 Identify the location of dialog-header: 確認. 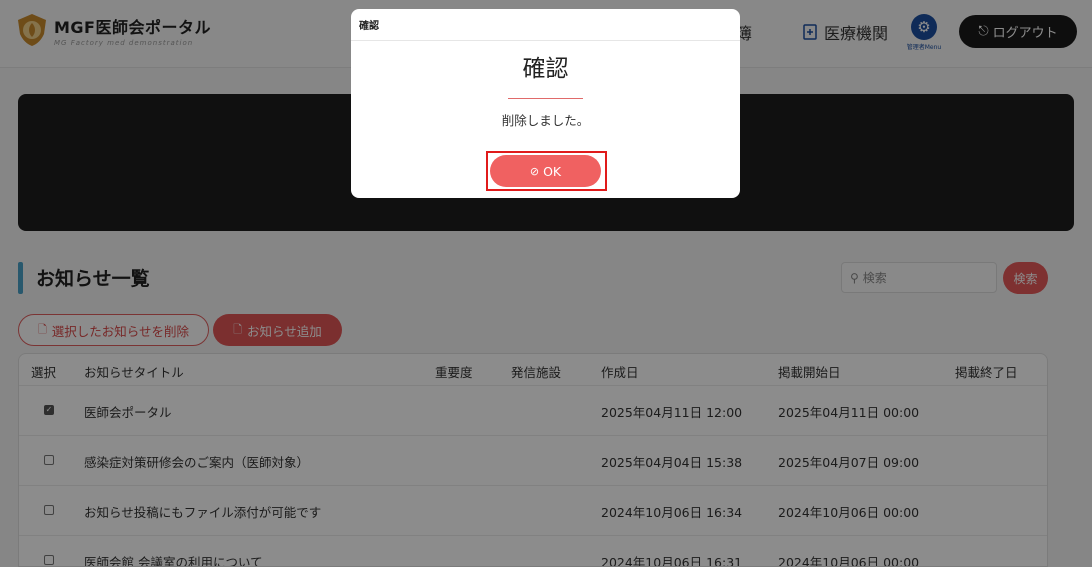
(545, 25).